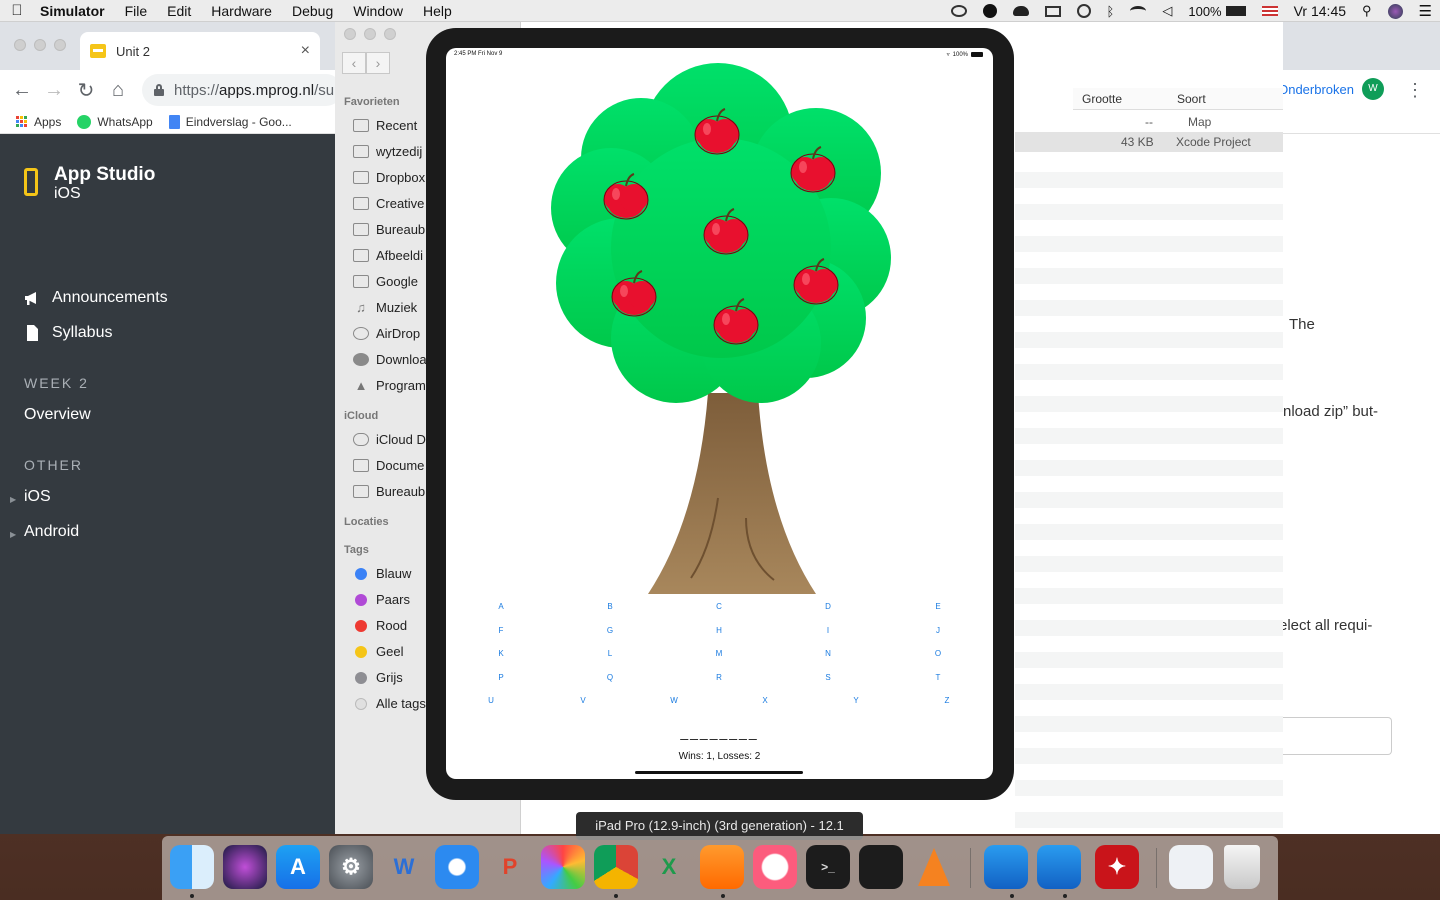 Image resolution: width=1440 pixels, height=900 pixels. I want to click on sidebar-item-recent: Recent, so click(385, 125).